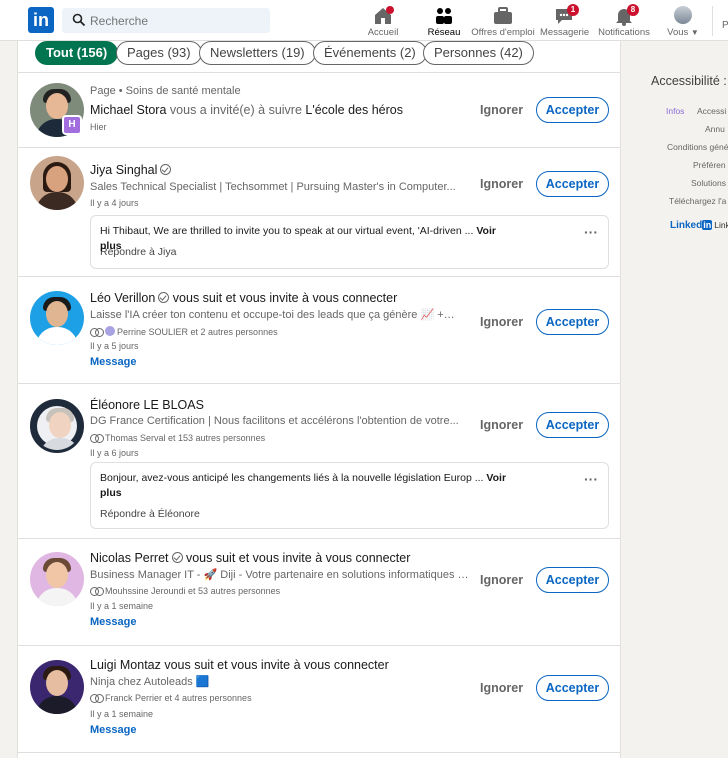 The image size is (728, 758). I want to click on rail-link-accessibility: Accessi, so click(711, 111).